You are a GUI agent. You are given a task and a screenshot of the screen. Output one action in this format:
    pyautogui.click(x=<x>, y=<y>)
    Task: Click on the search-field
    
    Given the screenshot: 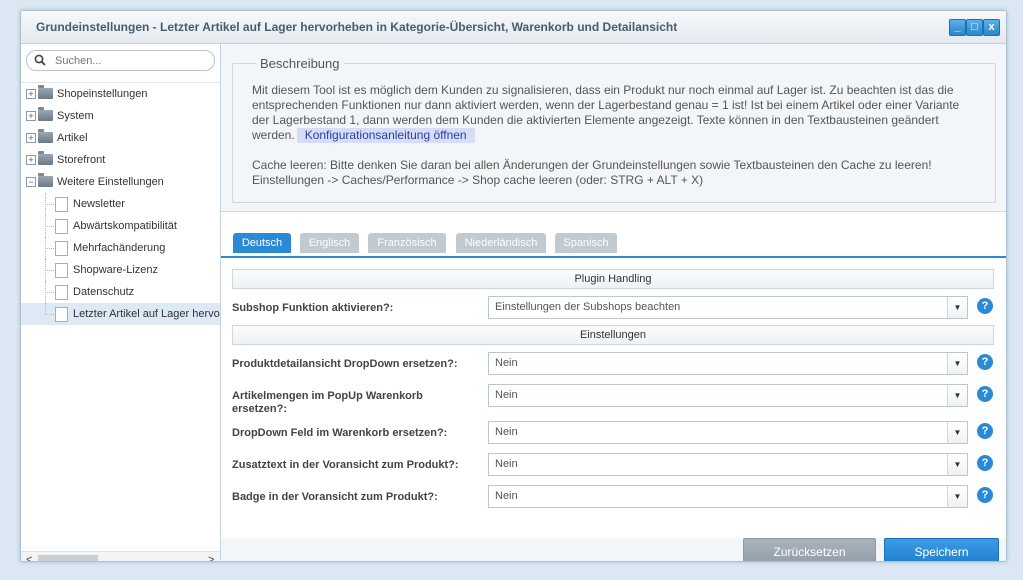 What is the action you would take?
    pyautogui.click(x=120, y=60)
    